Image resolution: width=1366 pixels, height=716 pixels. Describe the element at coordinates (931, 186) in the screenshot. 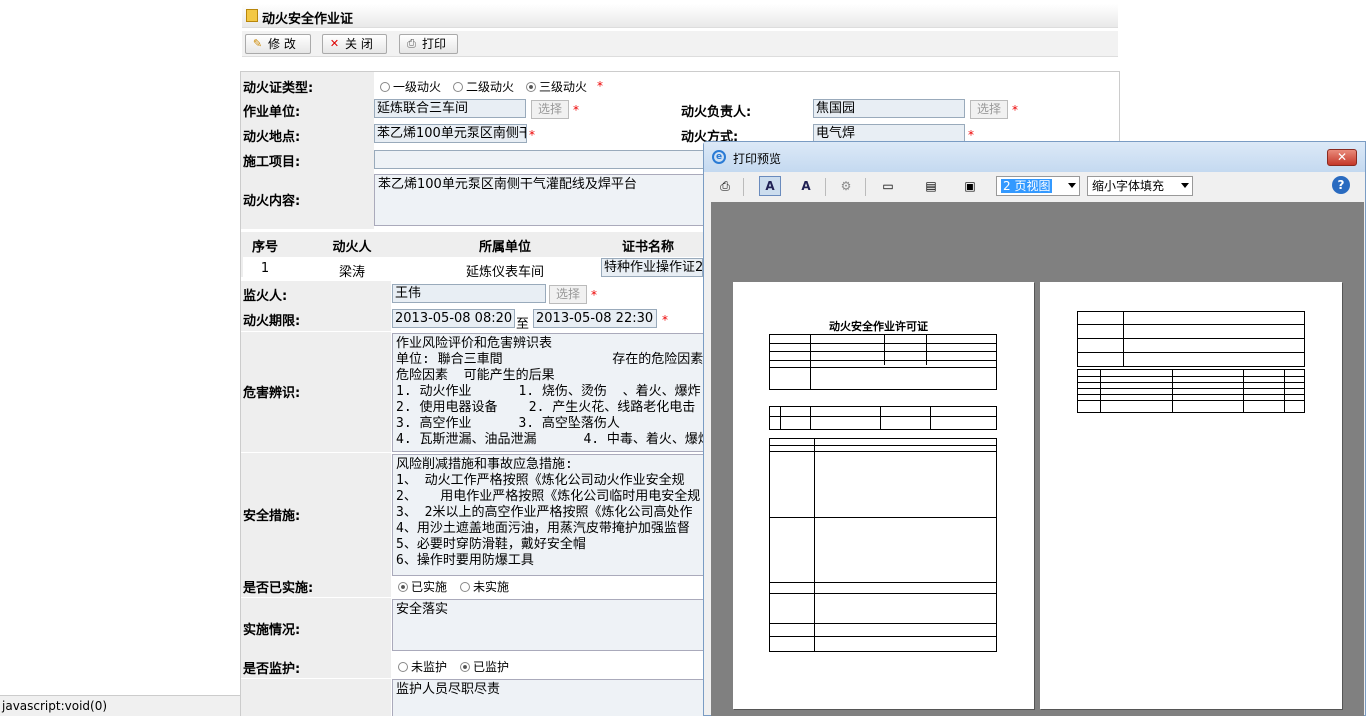

I see `header-footer-icon: ▤` at that location.